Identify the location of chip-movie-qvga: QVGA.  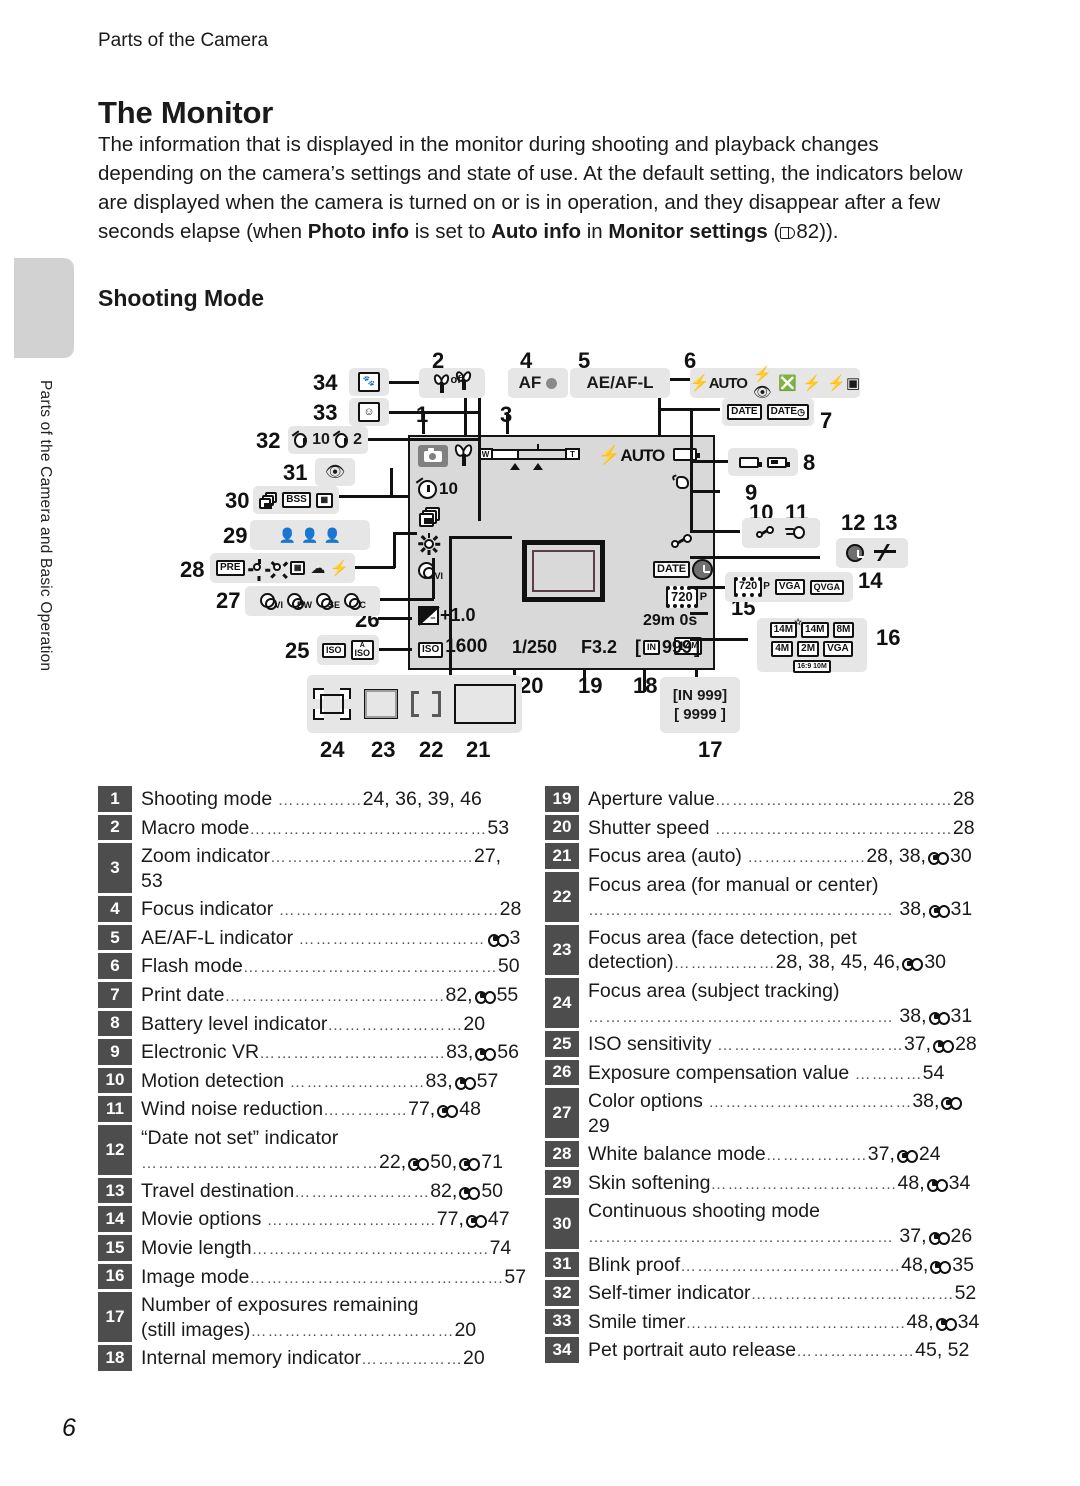
(827, 587).